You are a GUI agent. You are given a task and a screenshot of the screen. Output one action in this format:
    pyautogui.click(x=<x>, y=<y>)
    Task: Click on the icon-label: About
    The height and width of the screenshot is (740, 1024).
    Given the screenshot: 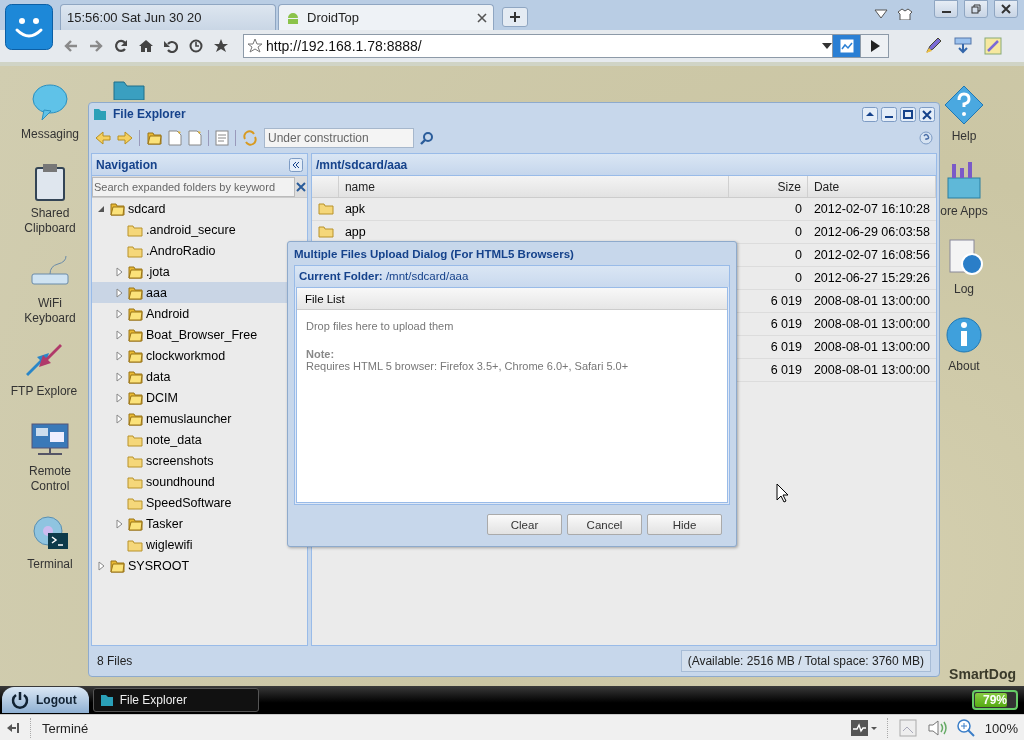 What is the action you would take?
    pyautogui.click(x=964, y=366)
    